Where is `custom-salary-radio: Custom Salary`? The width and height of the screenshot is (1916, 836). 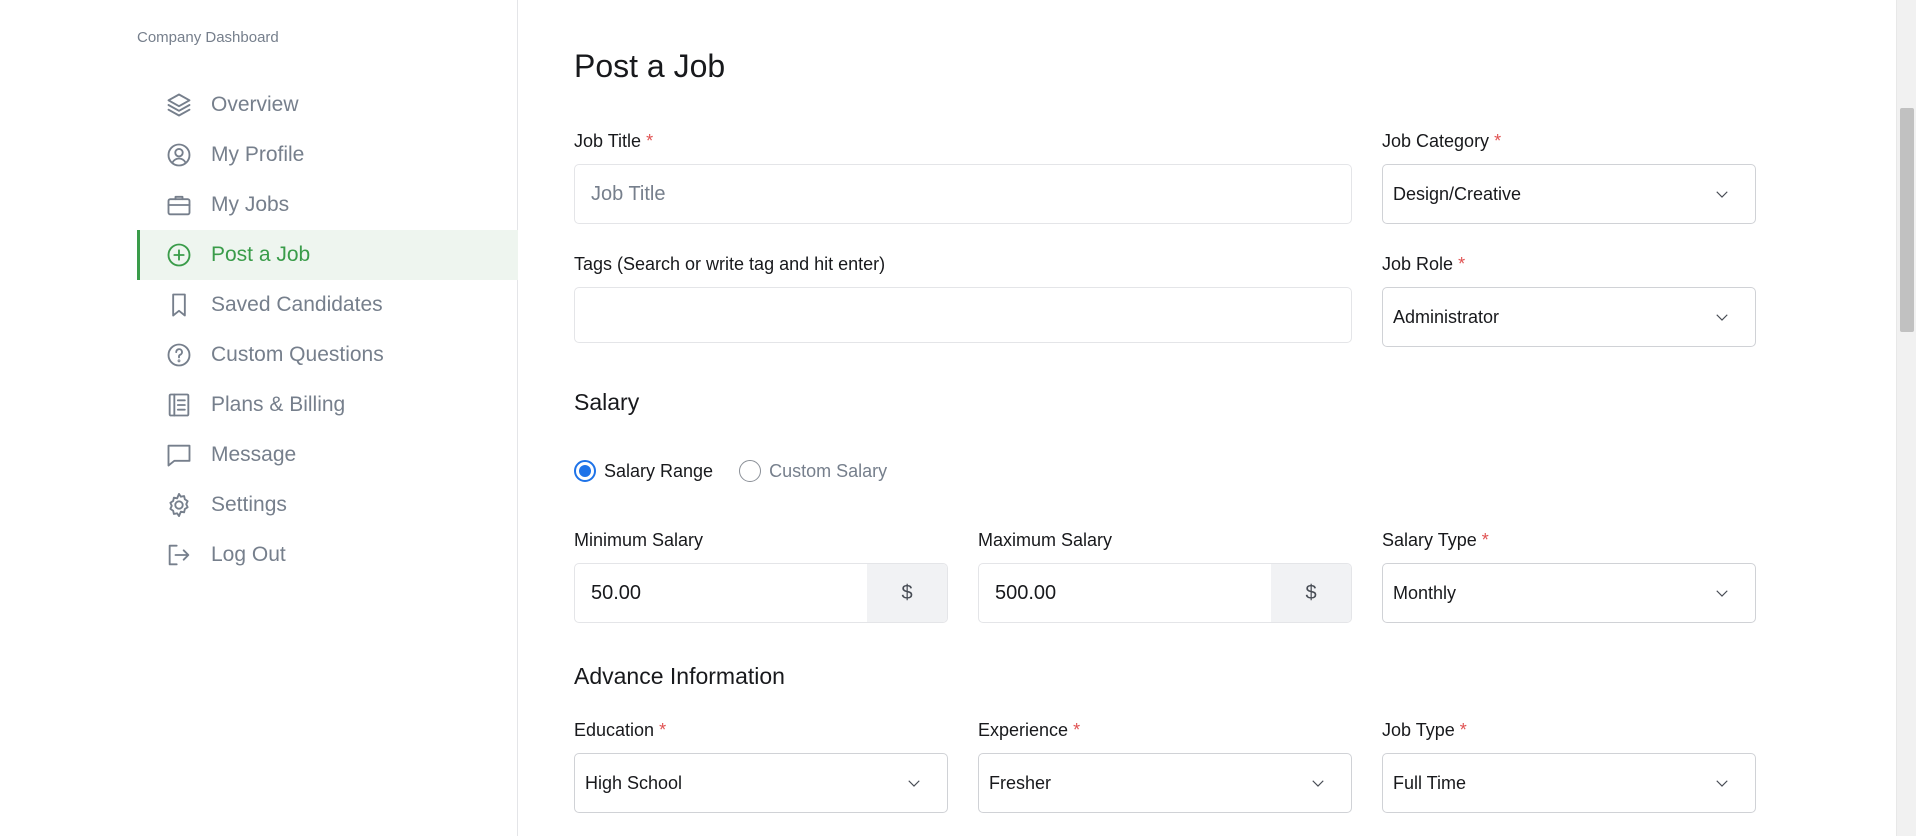
custom-salary-radio: Custom Salary is located at coordinates (813, 471).